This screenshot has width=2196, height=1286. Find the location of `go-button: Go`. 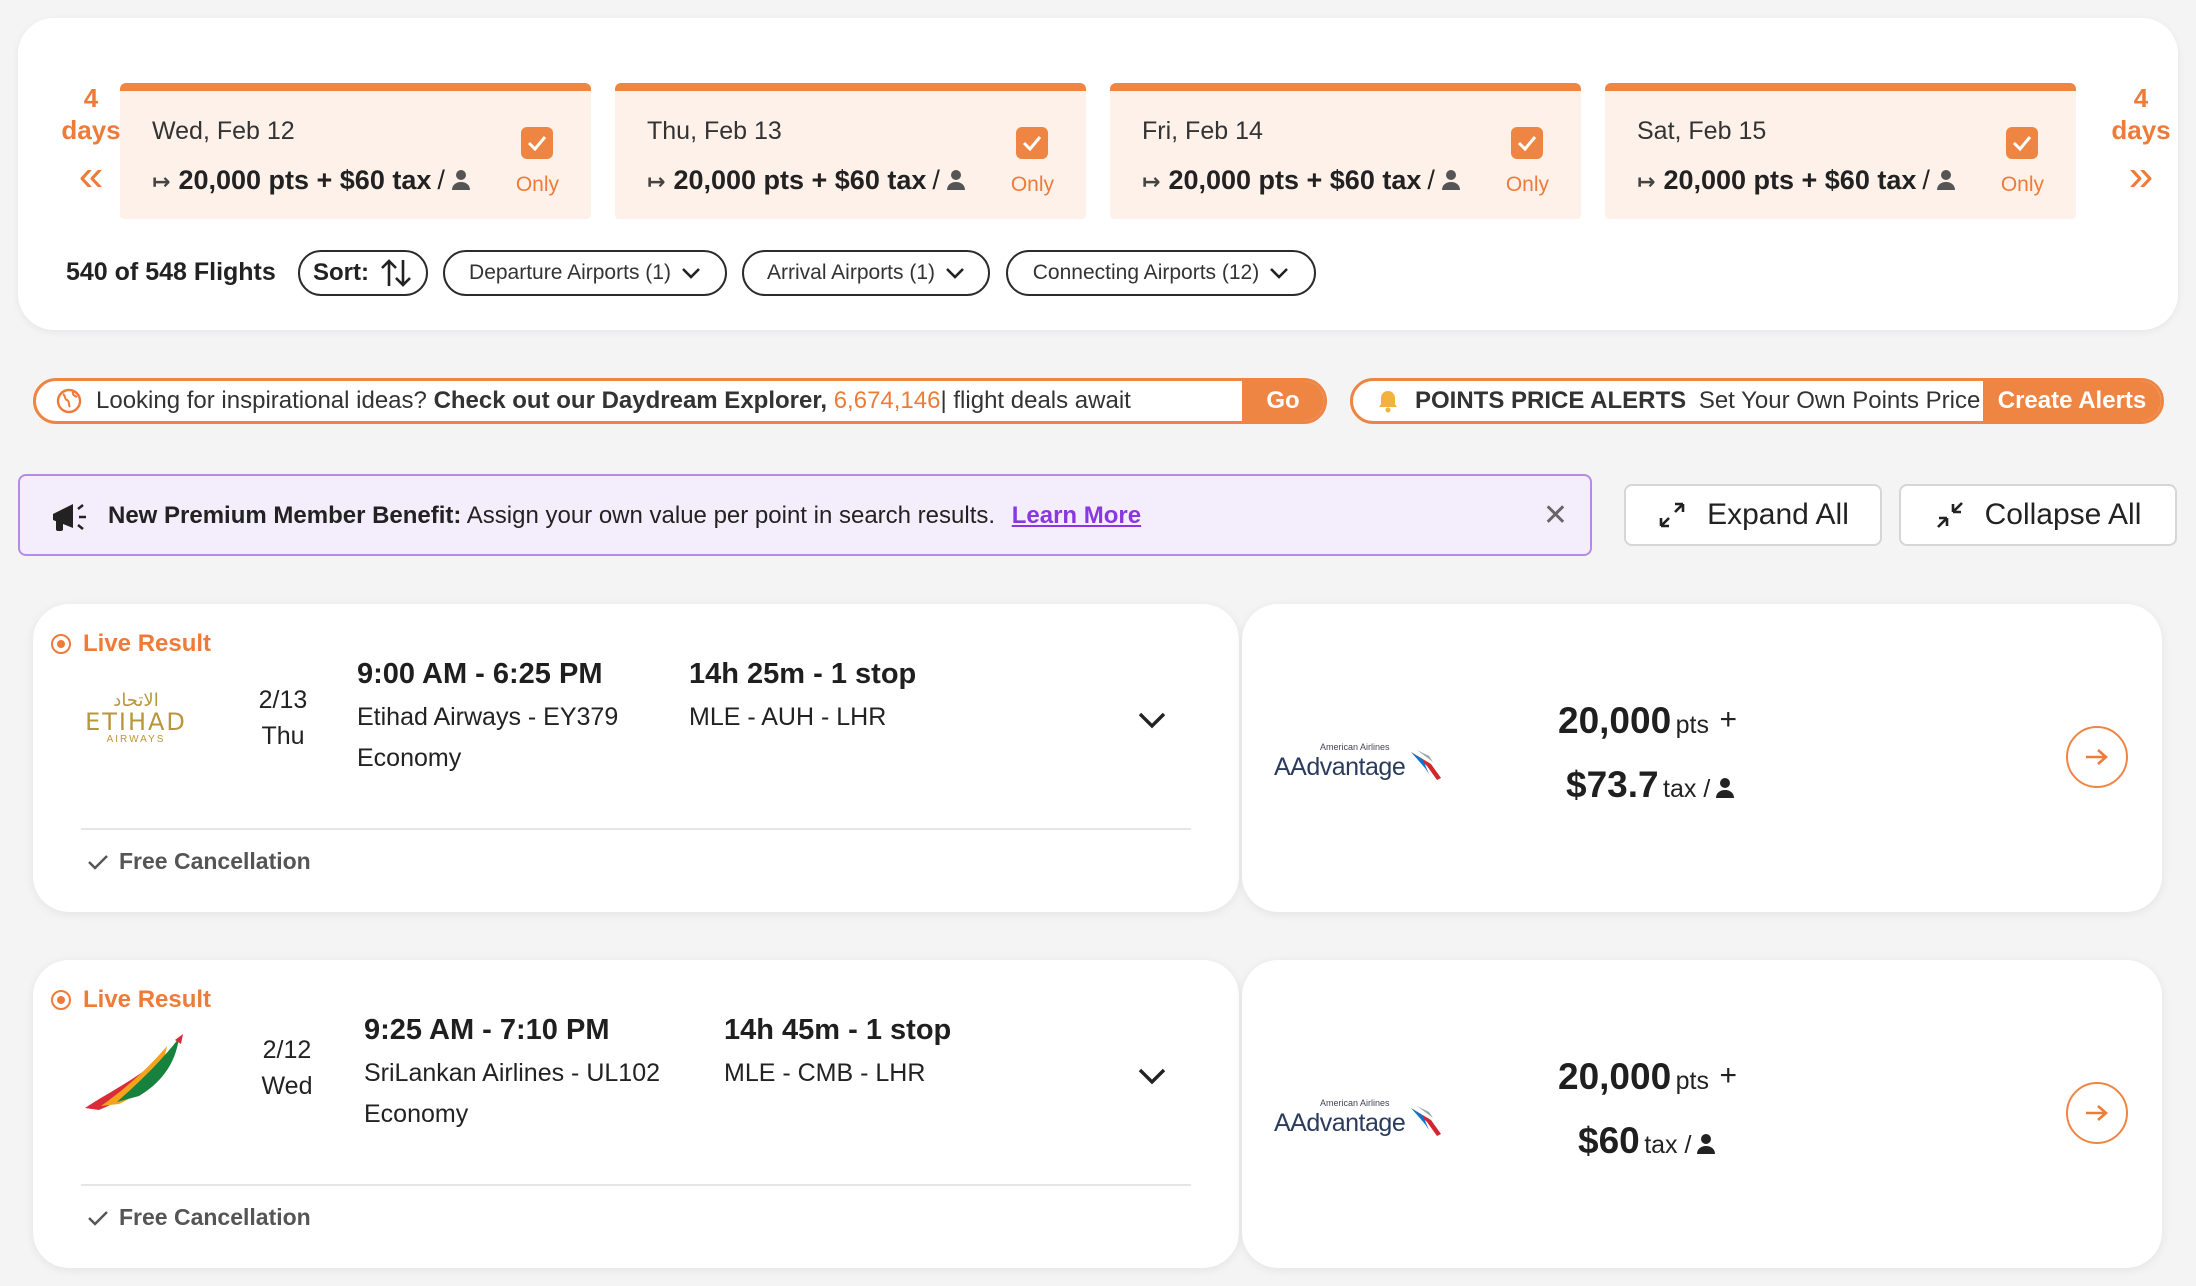

go-button: Go is located at coordinates (1283, 401).